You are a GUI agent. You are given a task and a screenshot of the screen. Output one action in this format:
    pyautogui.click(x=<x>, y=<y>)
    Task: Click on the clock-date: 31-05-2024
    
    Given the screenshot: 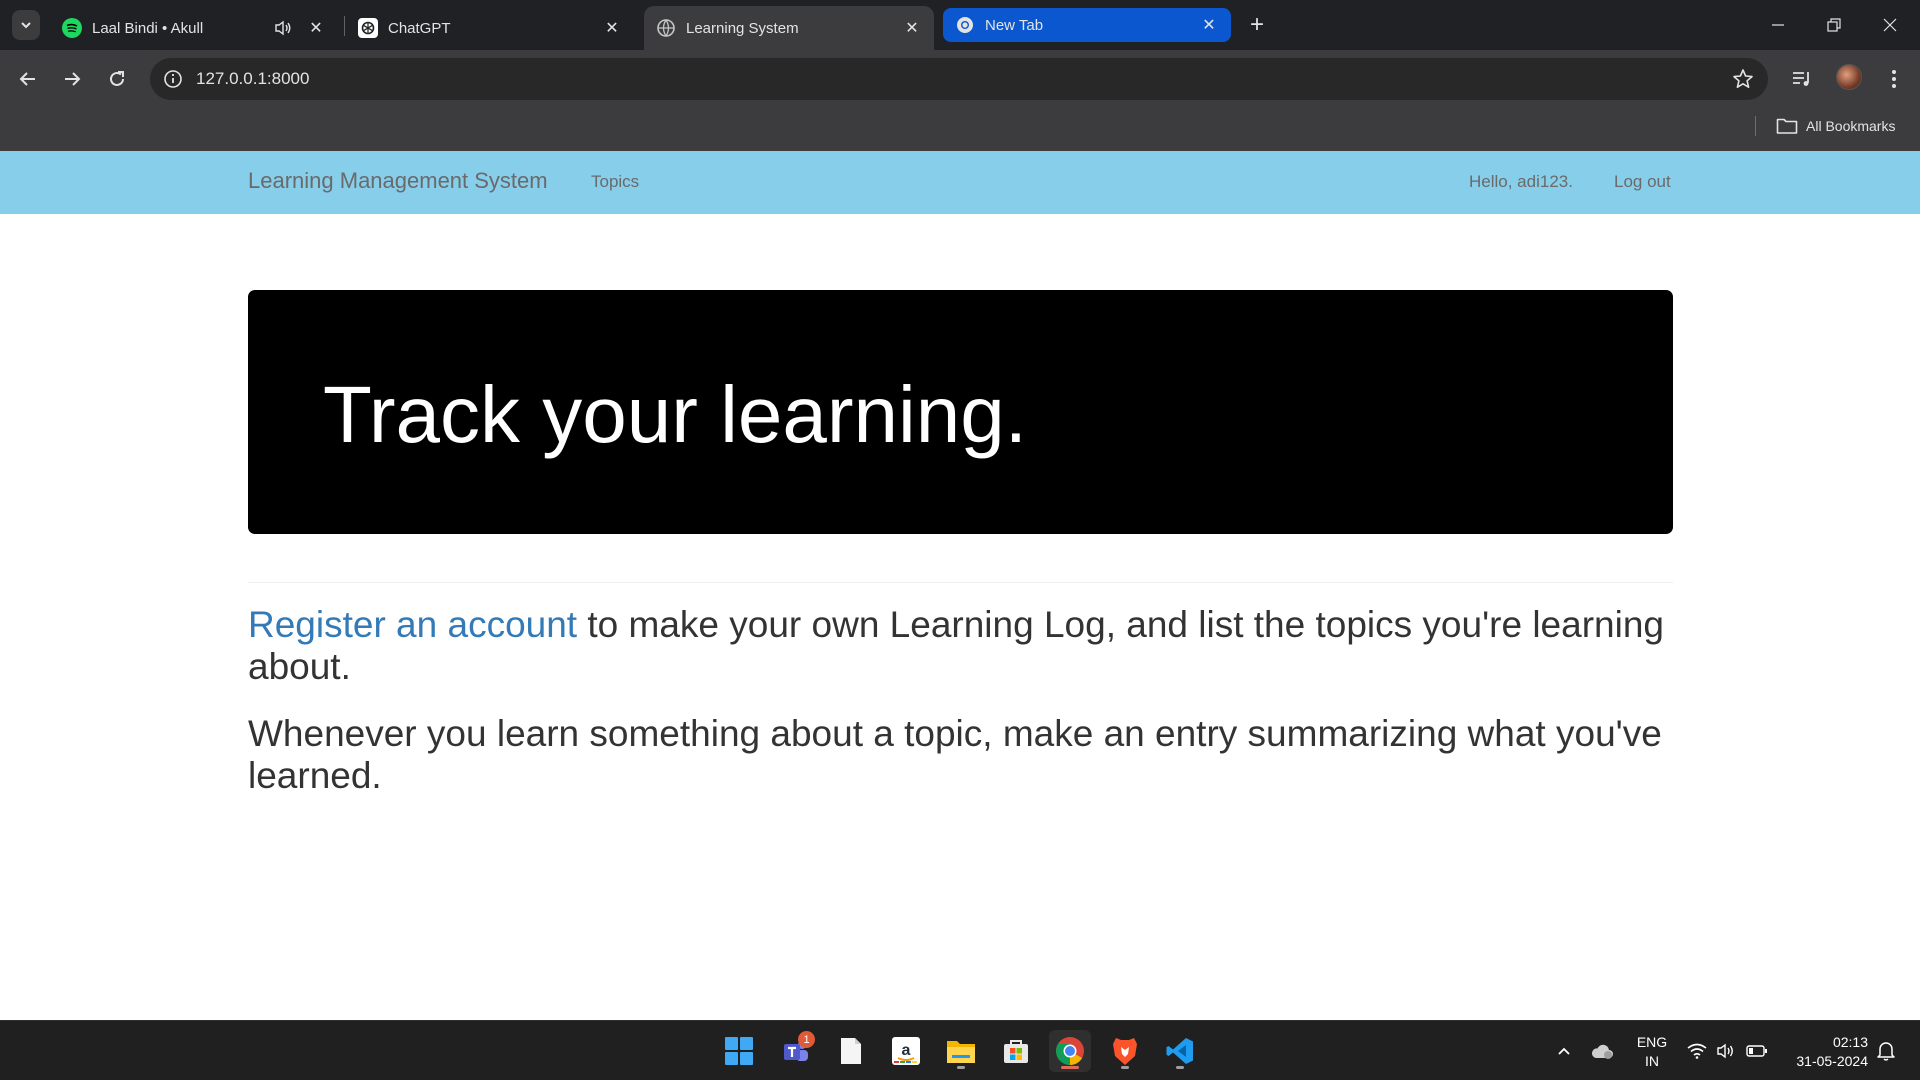 What is the action you would take?
    pyautogui.click(x=1832, y=1061)
    